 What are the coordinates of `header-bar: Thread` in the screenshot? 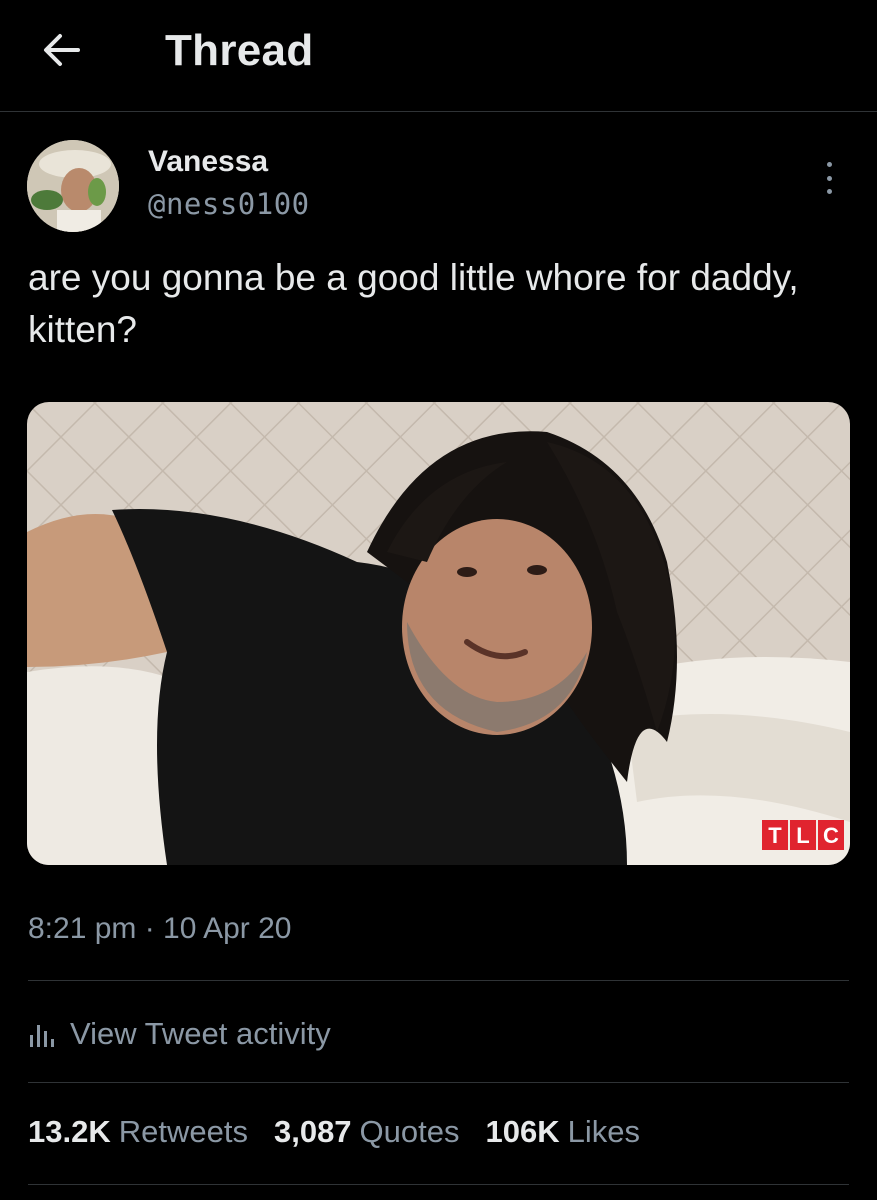 It's located at (438, 56).